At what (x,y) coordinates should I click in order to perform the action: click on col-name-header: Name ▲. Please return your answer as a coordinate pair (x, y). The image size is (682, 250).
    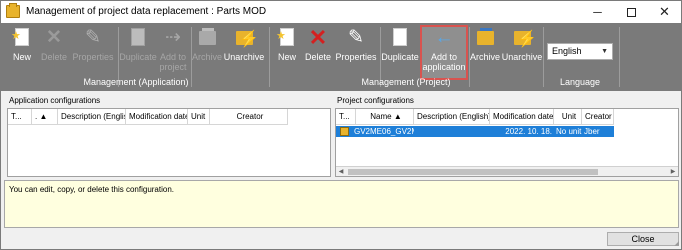
    Looking at the image, I should click on (385, 117).